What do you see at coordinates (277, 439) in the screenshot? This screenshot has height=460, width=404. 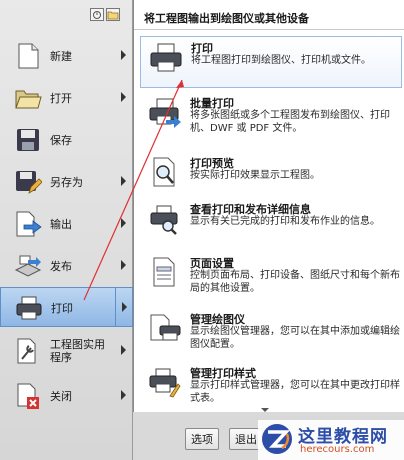 I see `watermark-logo-icon` at bounding box center [277, 439].